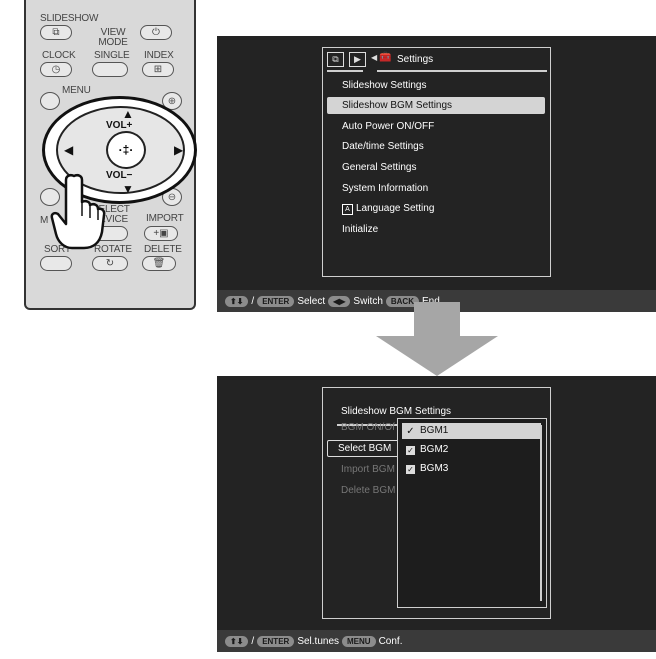  I want to click on play-tab-icon: ▶, so click(357, 59).